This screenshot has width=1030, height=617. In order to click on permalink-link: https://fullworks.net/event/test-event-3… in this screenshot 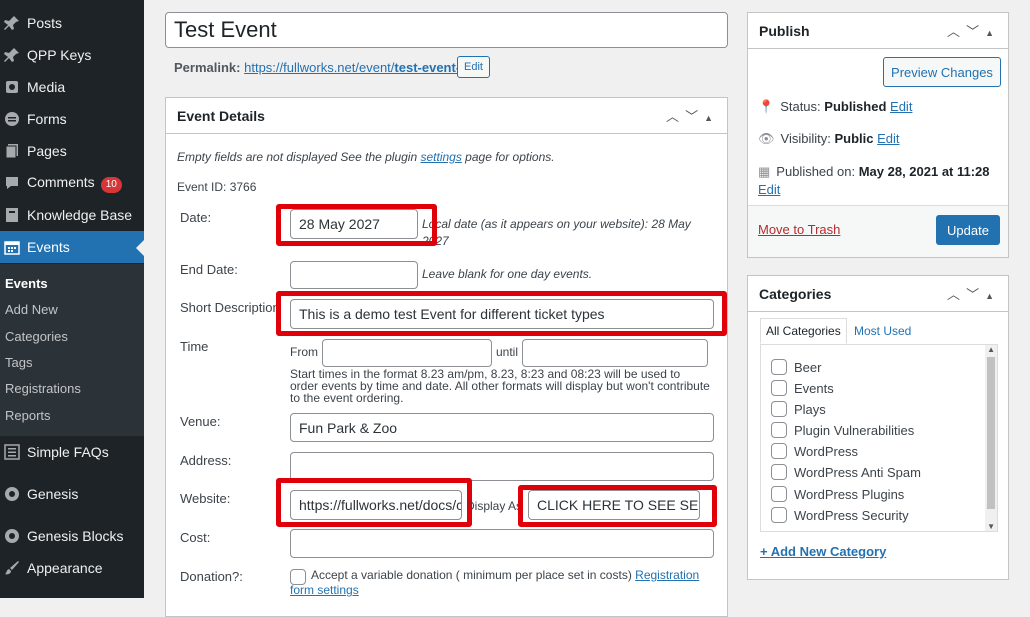, I will do `click(357, 67)`.